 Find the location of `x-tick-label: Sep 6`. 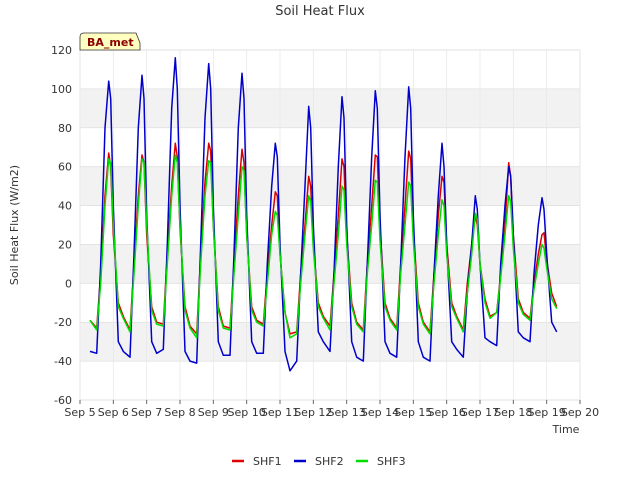

x-tick-label: Sep 6 is located at coordinates (113, 412).